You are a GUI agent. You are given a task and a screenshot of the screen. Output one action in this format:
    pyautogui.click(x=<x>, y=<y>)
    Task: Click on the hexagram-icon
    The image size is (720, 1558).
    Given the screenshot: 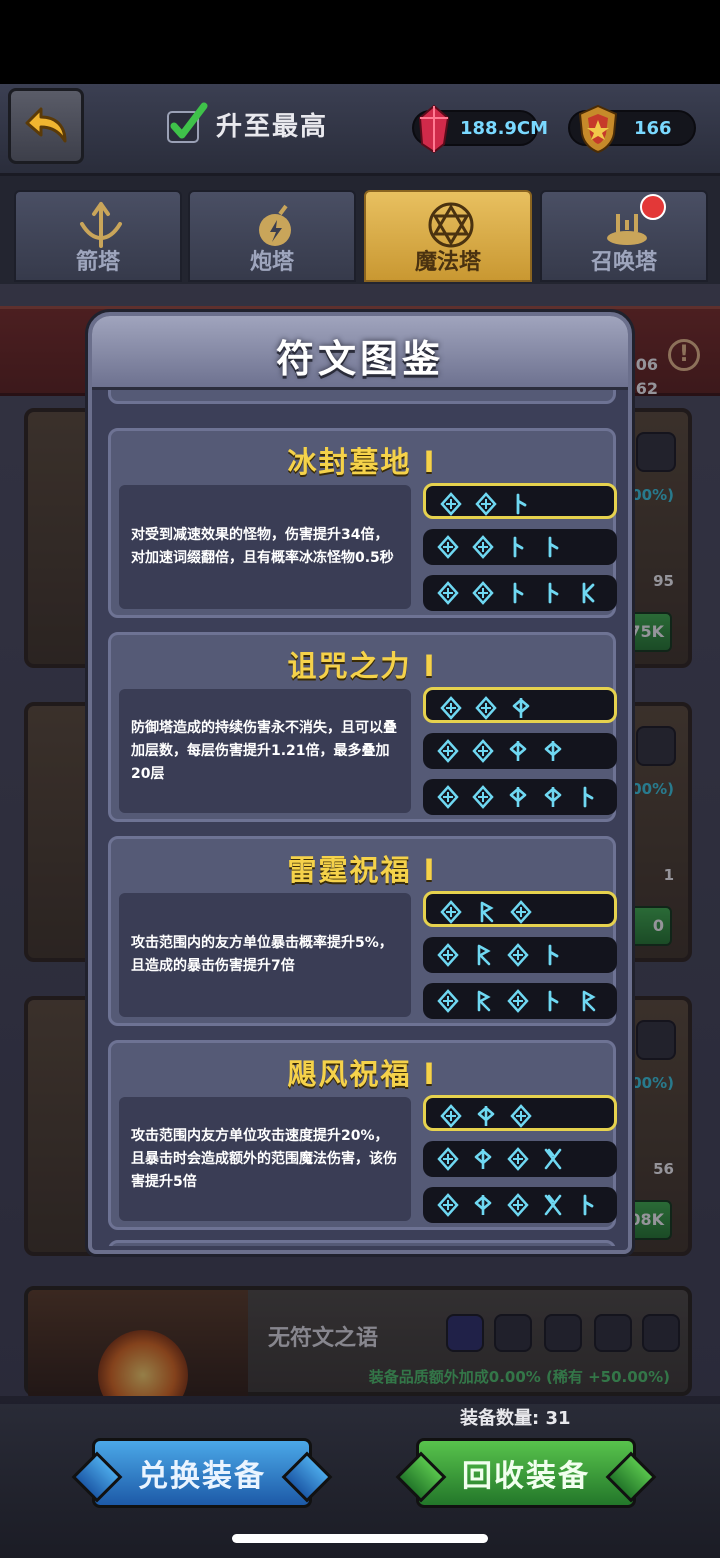 What is the action you would take?
    pyautogui.click(x=451, y=225)
    